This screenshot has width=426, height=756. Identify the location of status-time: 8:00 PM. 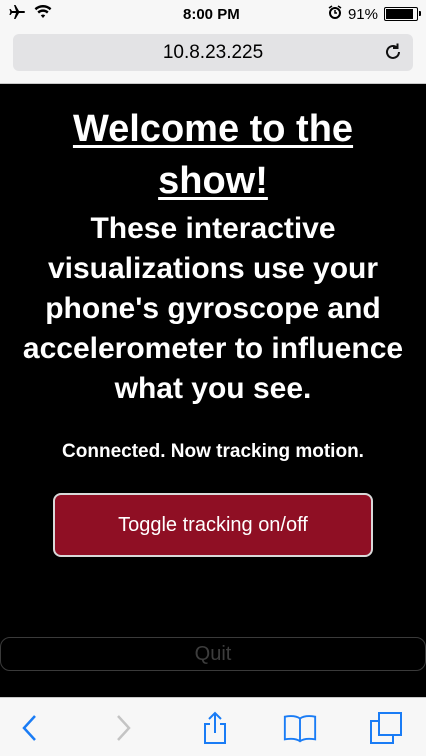
(211, 14).